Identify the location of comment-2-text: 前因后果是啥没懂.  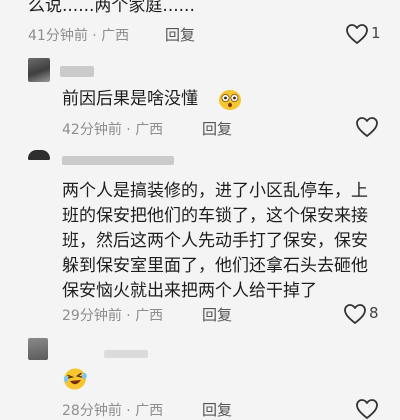
(130, 99).